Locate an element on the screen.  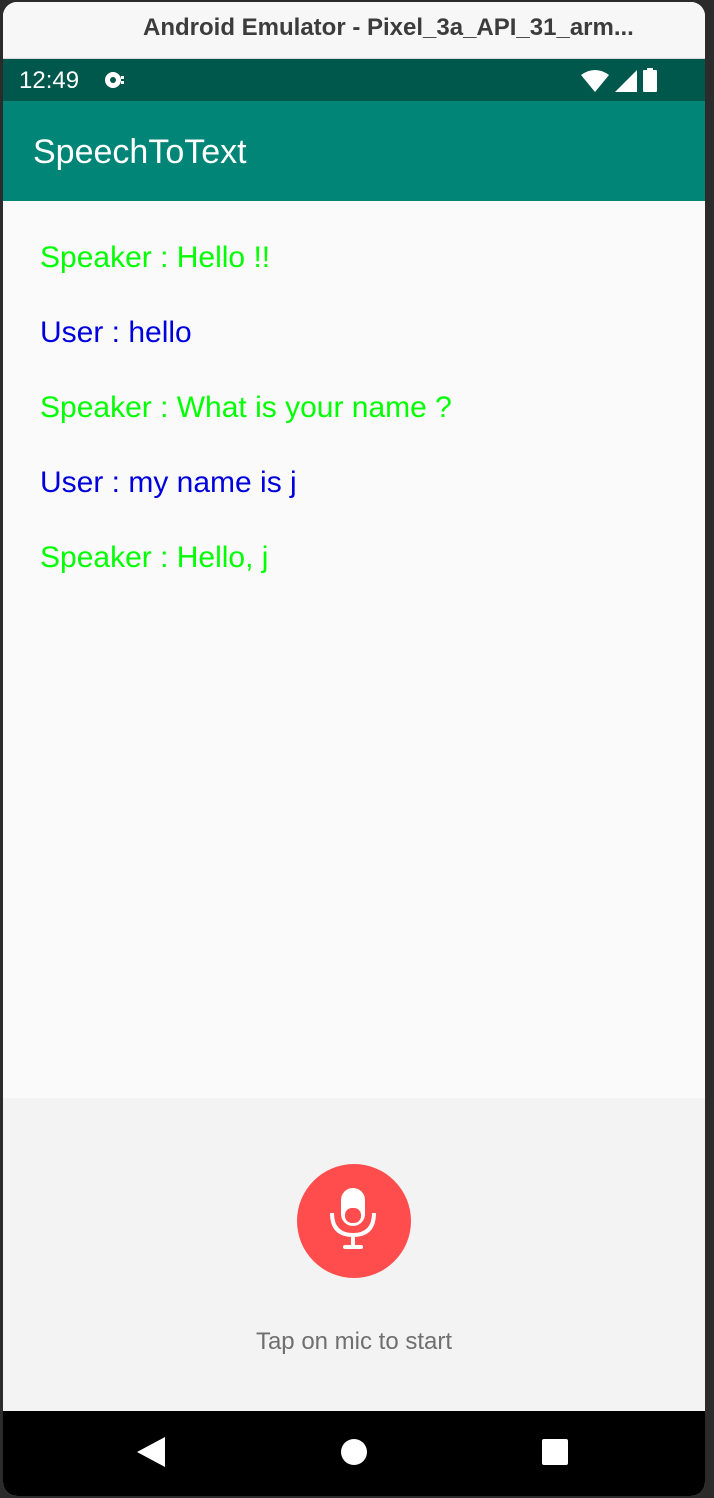
status-icons is located at coordinates (619, 82).